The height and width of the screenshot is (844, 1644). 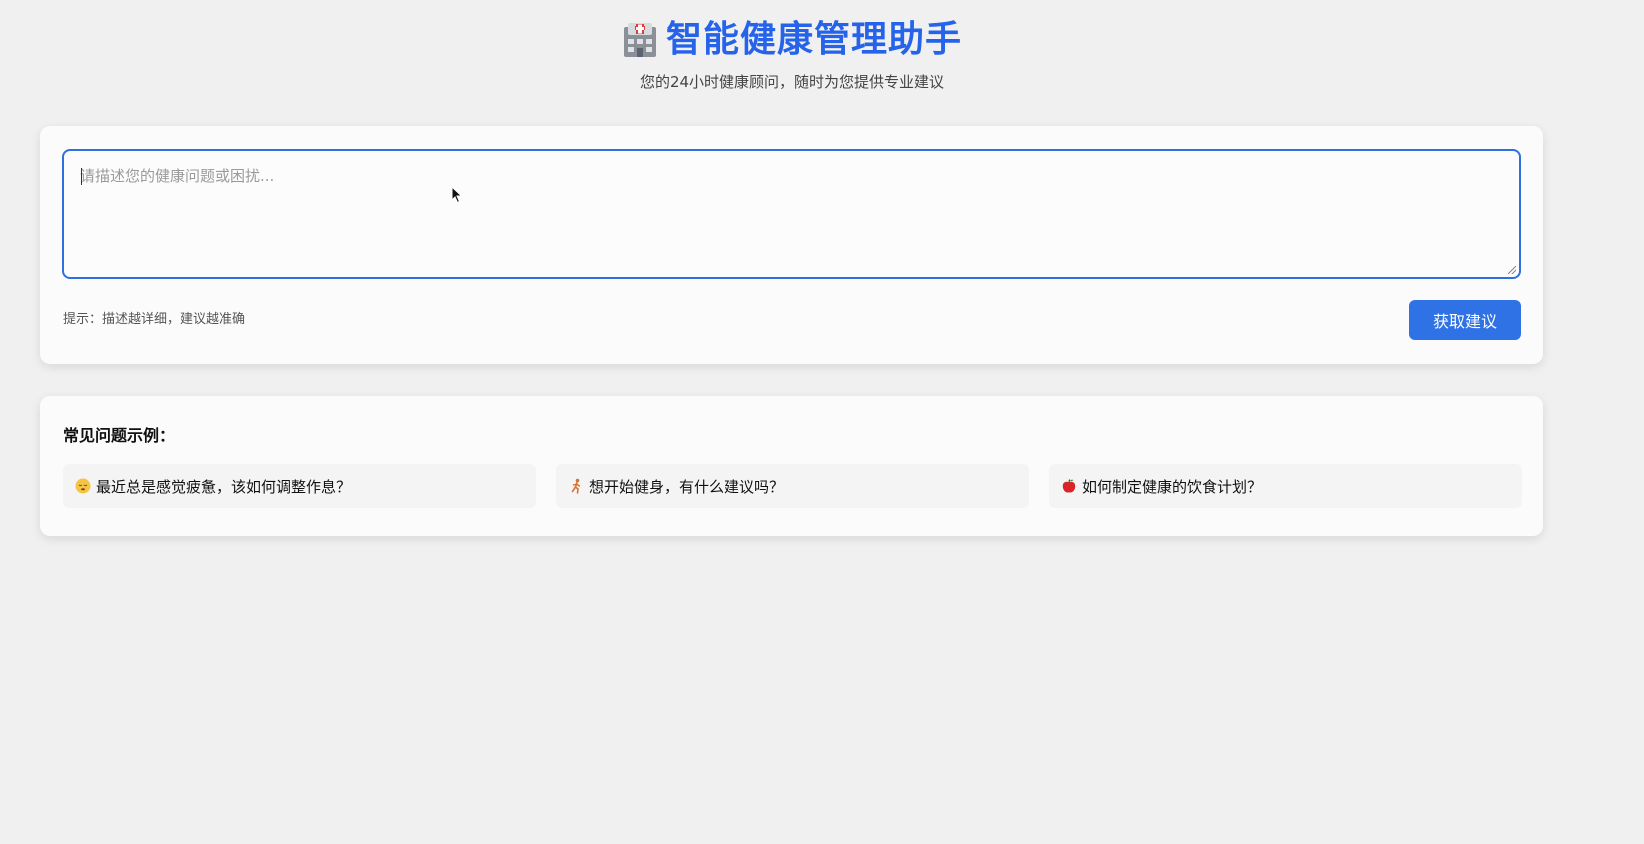 I want to click on examples-title: 常见问题示例：, so click(x=119, y=435).